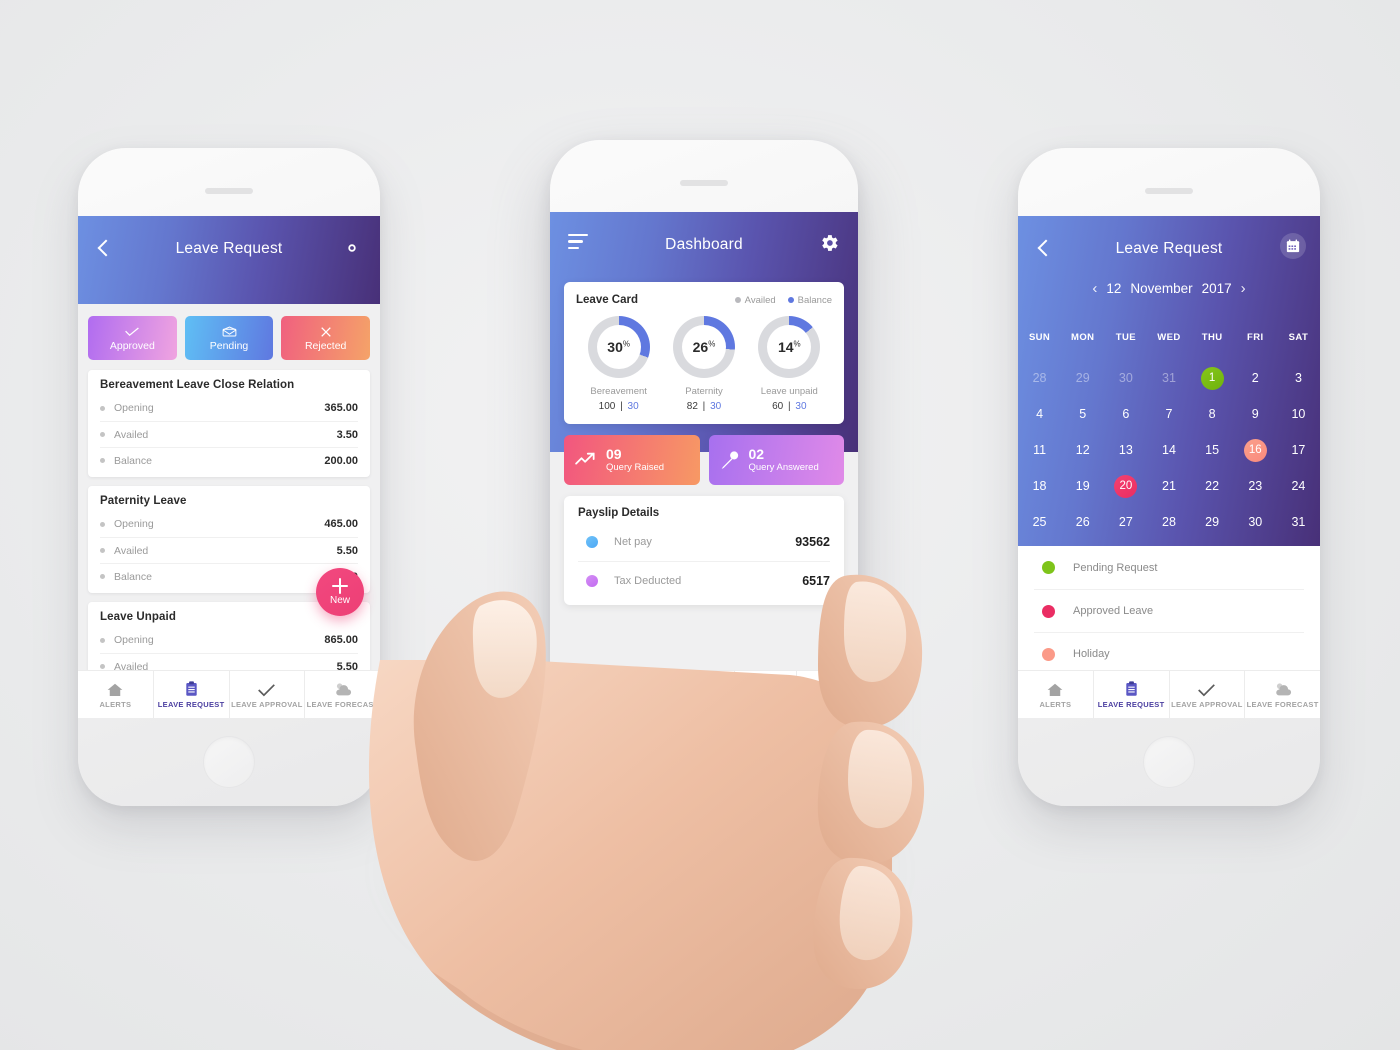 This screenshot has height=1050, width=1400. What do you see at coordinates (229, 260) in the screenshot?
I see `appbar-leave-request: Leave Request` at bounding box center [229, 260].